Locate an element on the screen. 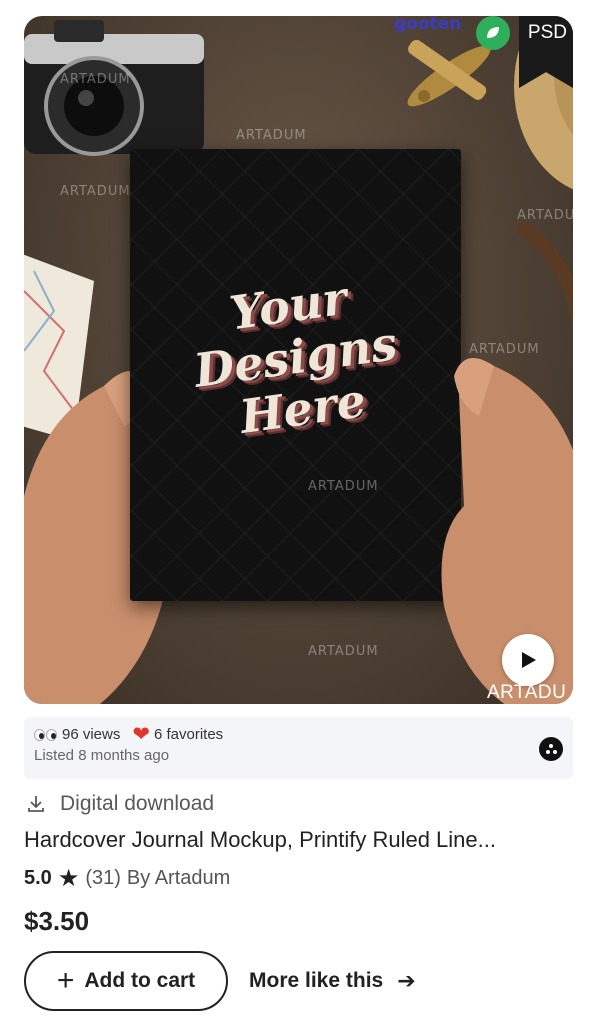  arrow-right-icon: ➔ is located at coordinates (406, 980).